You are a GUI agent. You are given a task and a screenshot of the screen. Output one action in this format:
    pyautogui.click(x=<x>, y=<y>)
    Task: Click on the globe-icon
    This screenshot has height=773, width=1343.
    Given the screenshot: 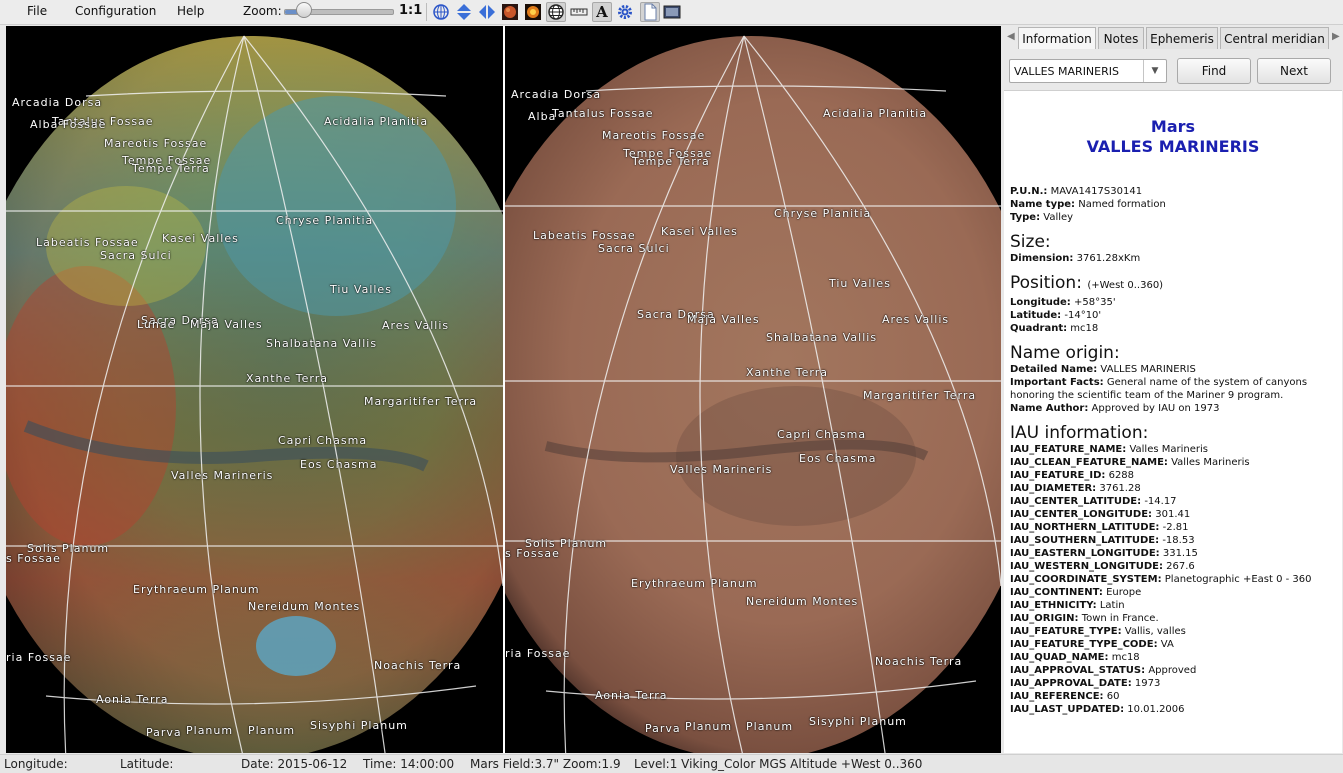 What is the action you would take?
    pyautogui.click(x=556, y=12)
    